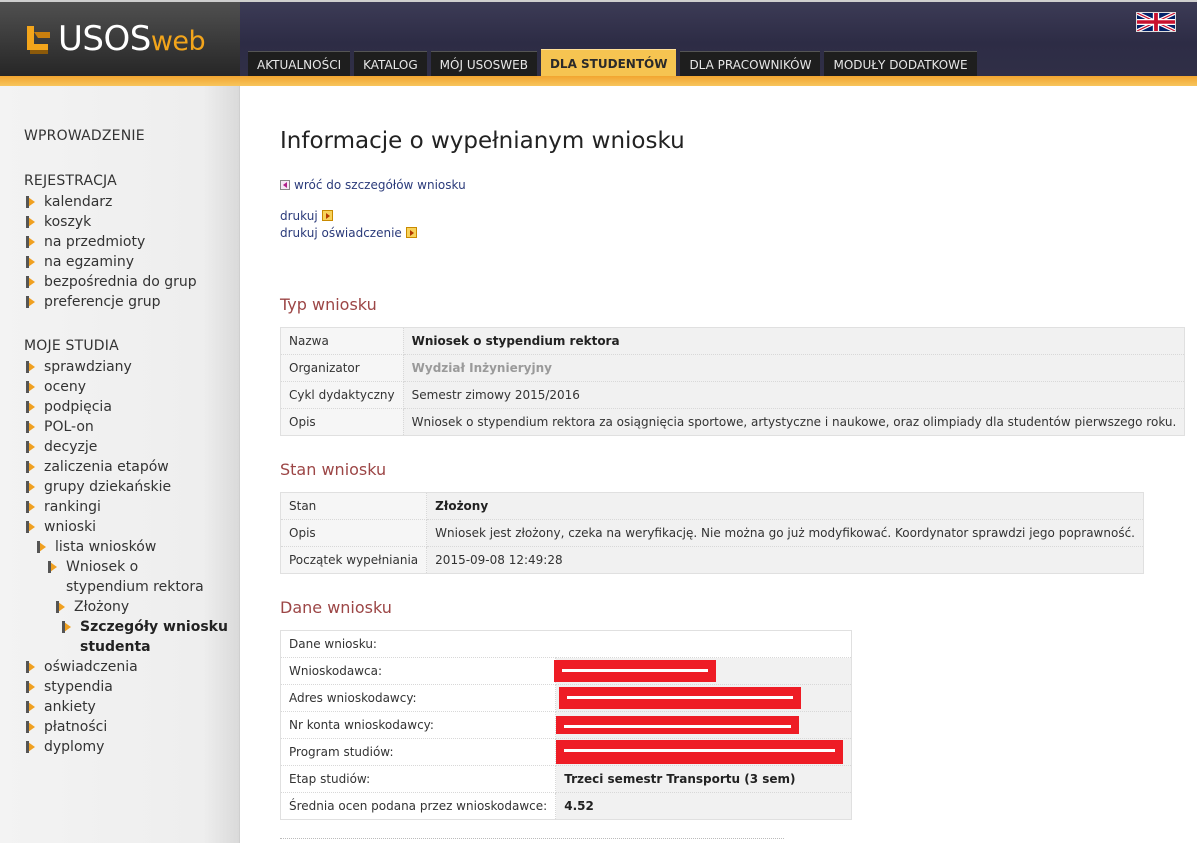  What do you see at coordinates (333, 469) in the screenshot?
I see `section-heading-stan-wniosku: Stan wniosku` at bounding box center [333, 469].